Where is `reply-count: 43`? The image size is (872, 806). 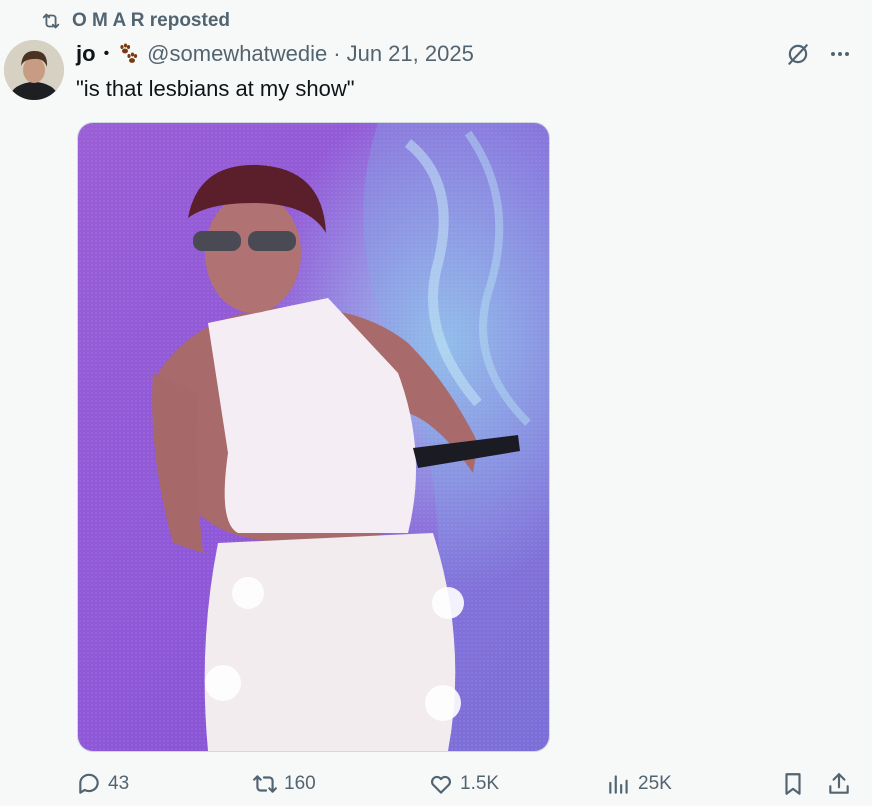
reply-count: 43 is located at coordinates (119, 783).